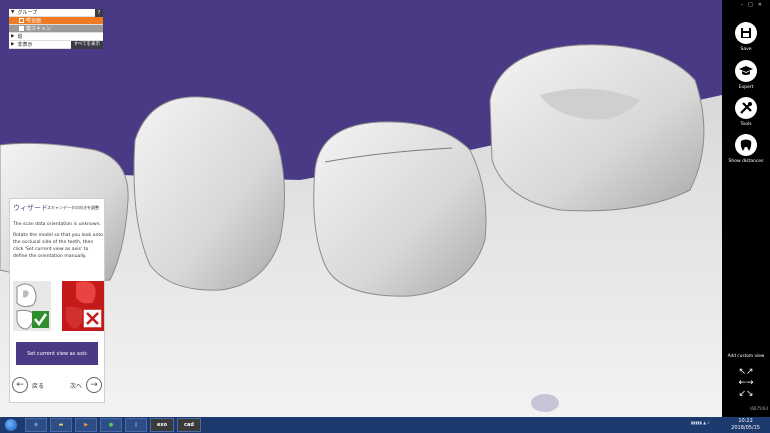 The image size is (770, 433). Describe the element at coordinates (86, 45) in the screenshot. I see `show-all-button: すべてを表示` at that location.